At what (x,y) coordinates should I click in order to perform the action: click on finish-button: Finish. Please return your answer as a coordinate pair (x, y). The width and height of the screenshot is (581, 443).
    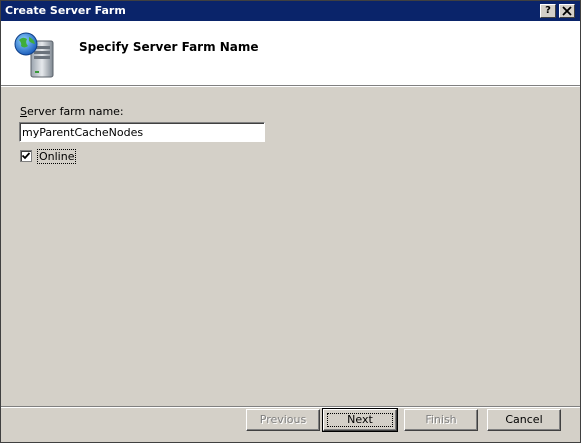
    Looking at the image, I should click on (441, 420).